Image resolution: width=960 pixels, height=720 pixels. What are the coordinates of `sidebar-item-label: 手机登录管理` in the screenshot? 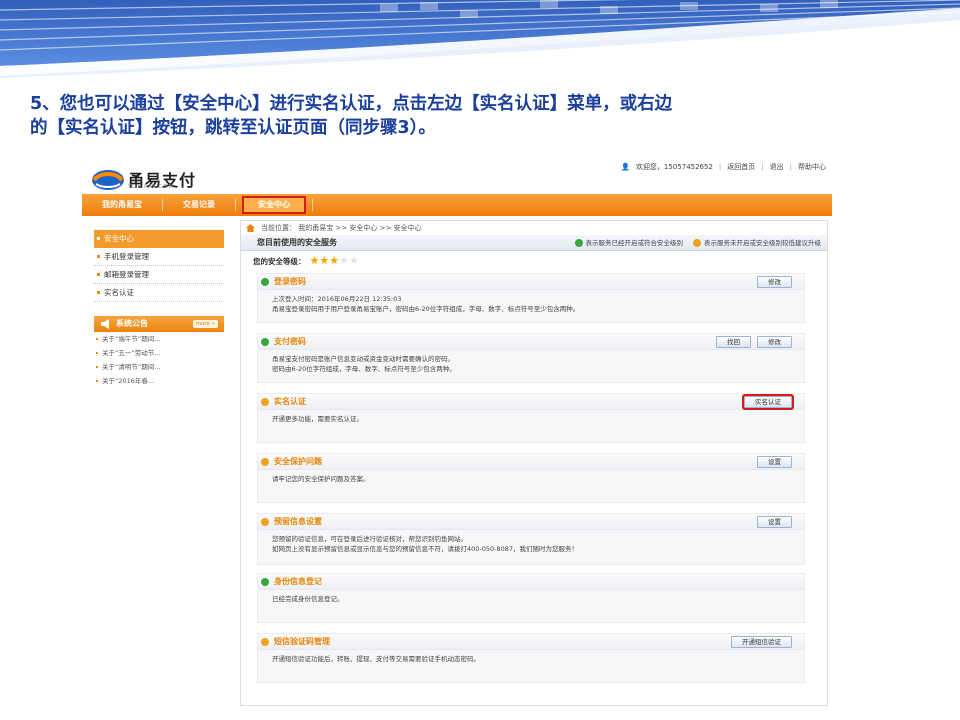 It's located at (126, 256).